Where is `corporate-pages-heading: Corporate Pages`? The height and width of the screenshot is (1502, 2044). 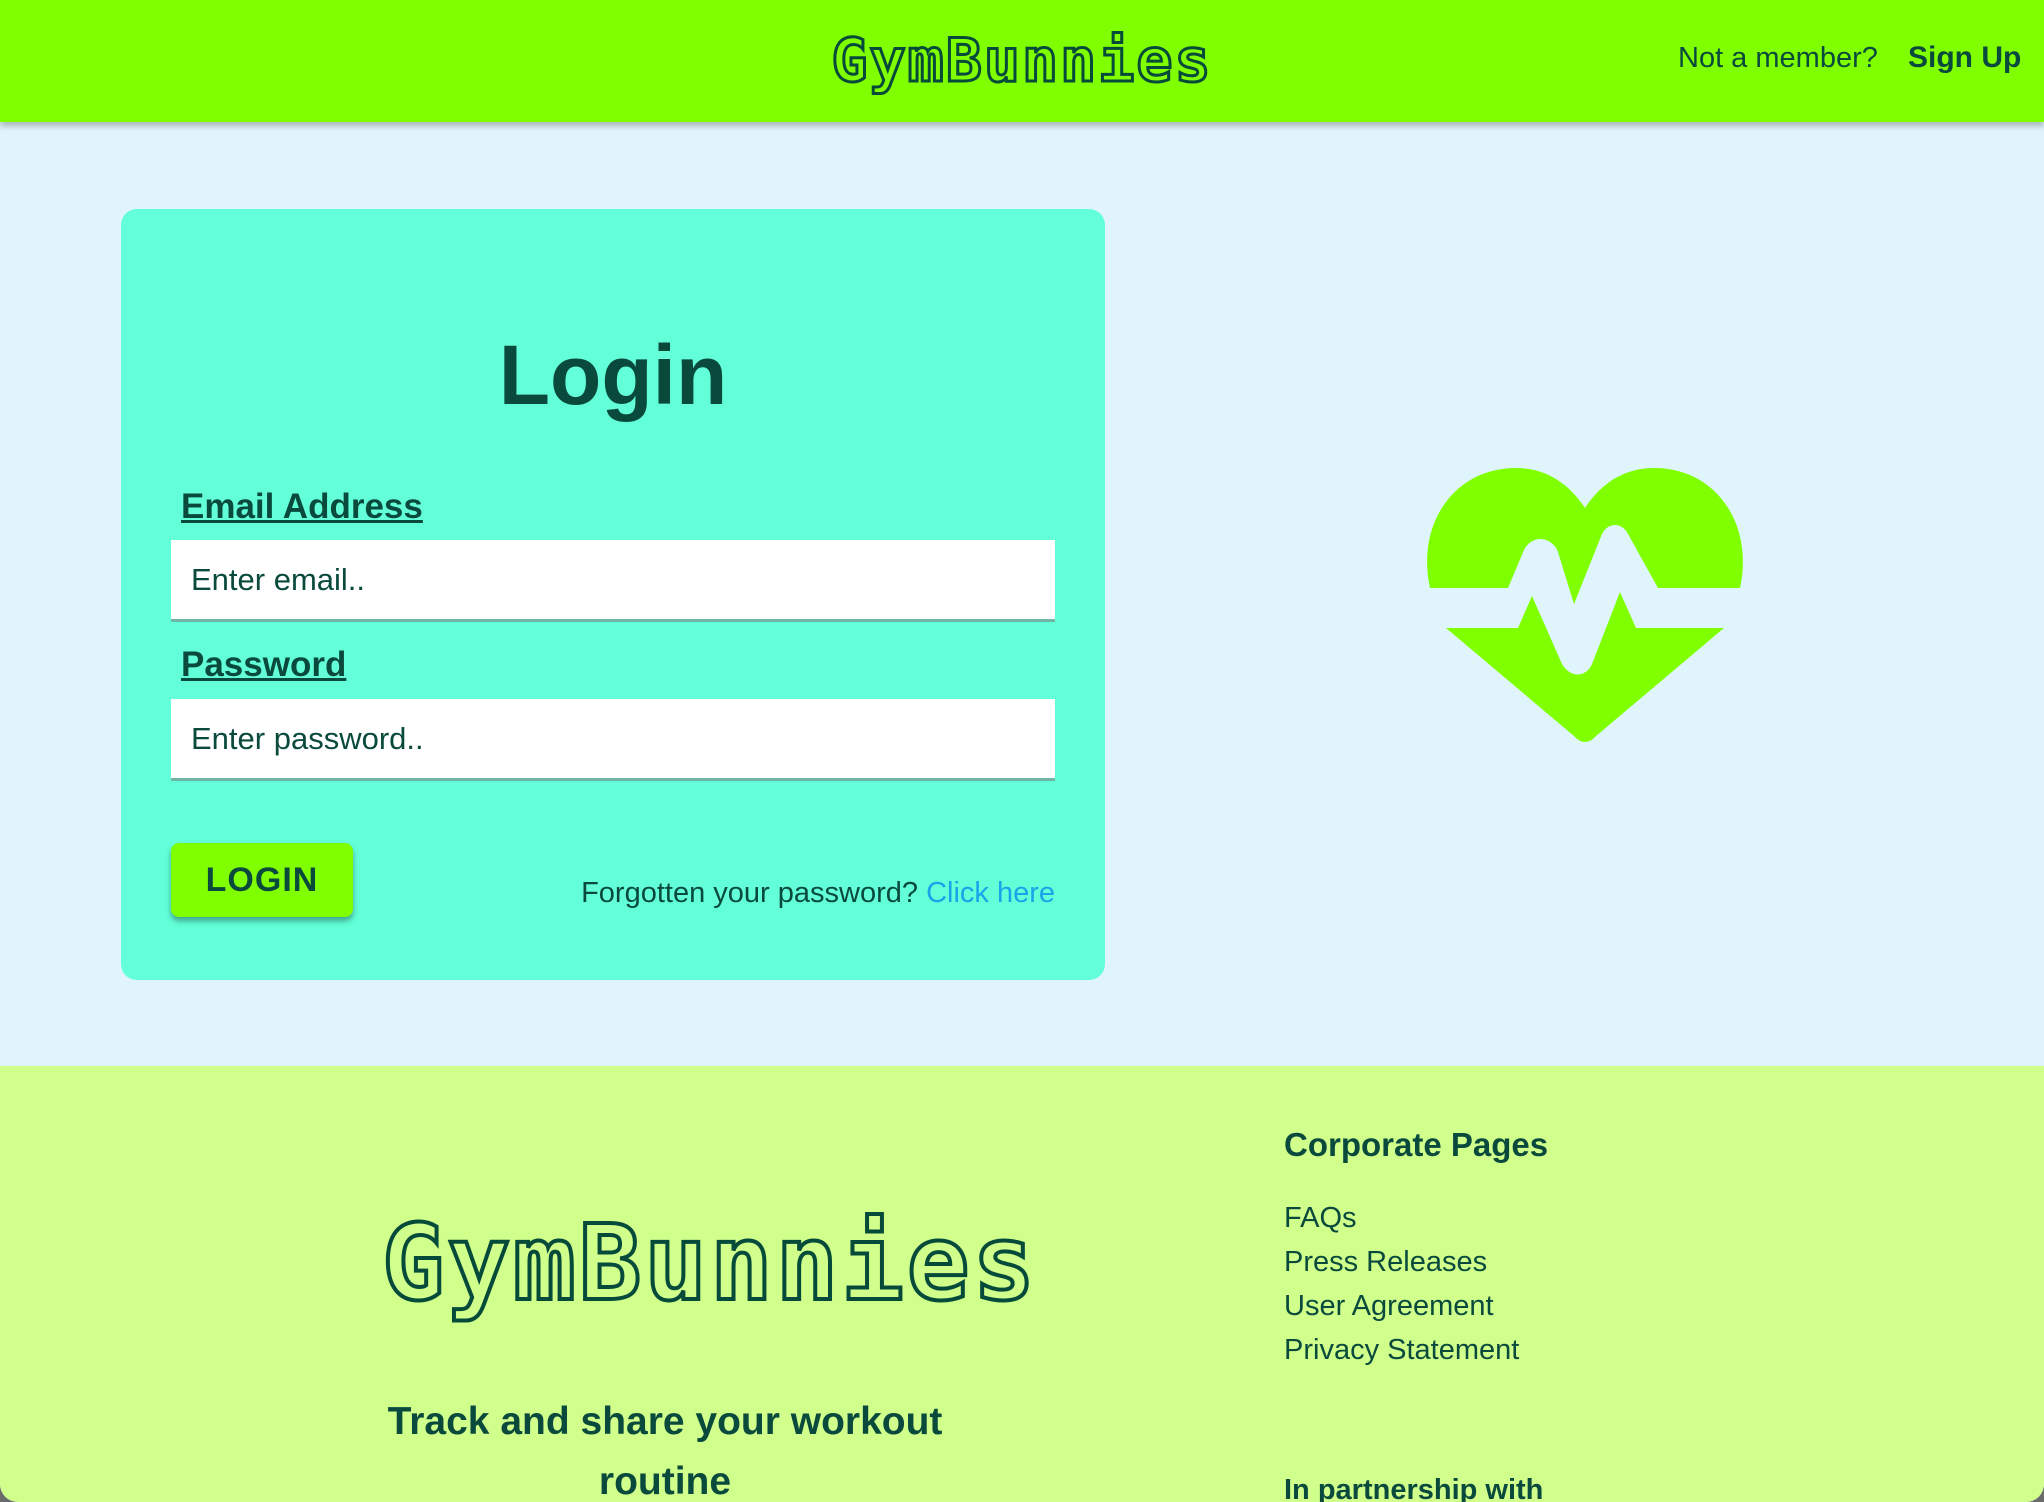
corporate-pages-heading: Corporate Pages is located at coordinates (1416, 1144).